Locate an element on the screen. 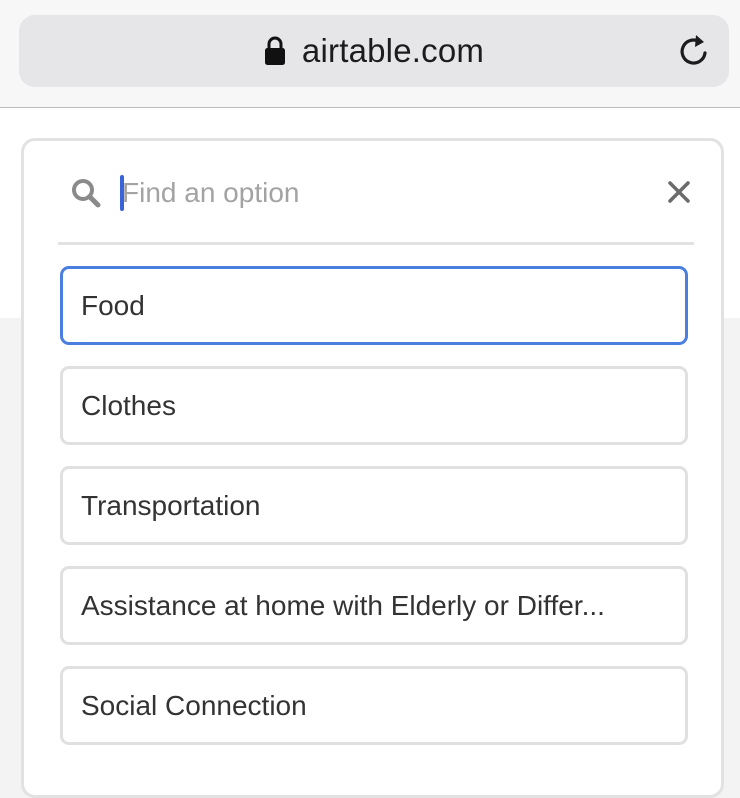  option-label: Food is located at coordinates (113, 305).